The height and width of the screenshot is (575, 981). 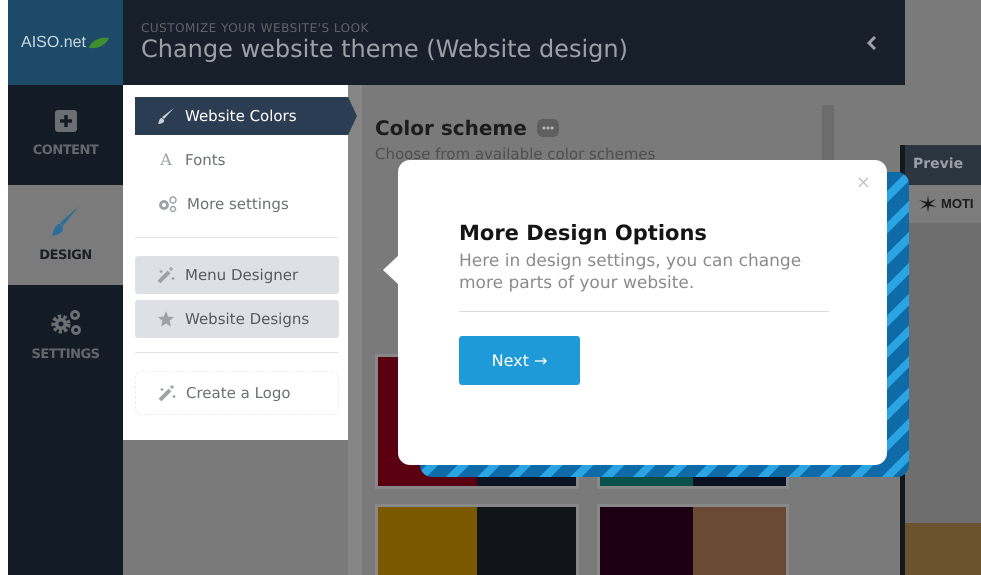 What do you see at coordinates (237, 204) in the screenshot?
I see `menu-item: More settings` at bounding box center [237, 204].